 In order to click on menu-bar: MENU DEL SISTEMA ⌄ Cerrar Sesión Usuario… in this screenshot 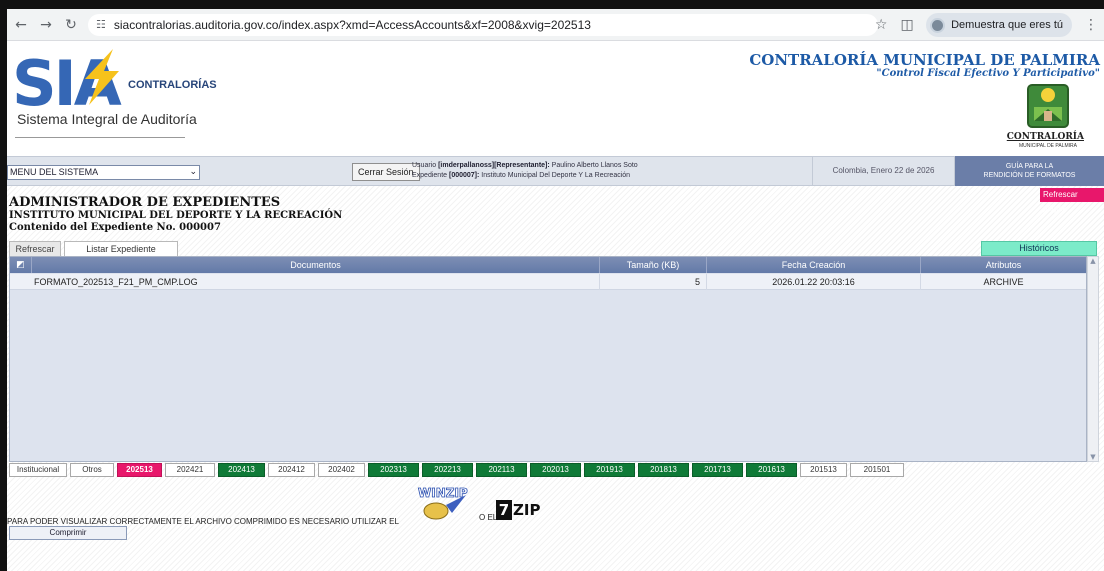, I will do `click(555, 171)`.